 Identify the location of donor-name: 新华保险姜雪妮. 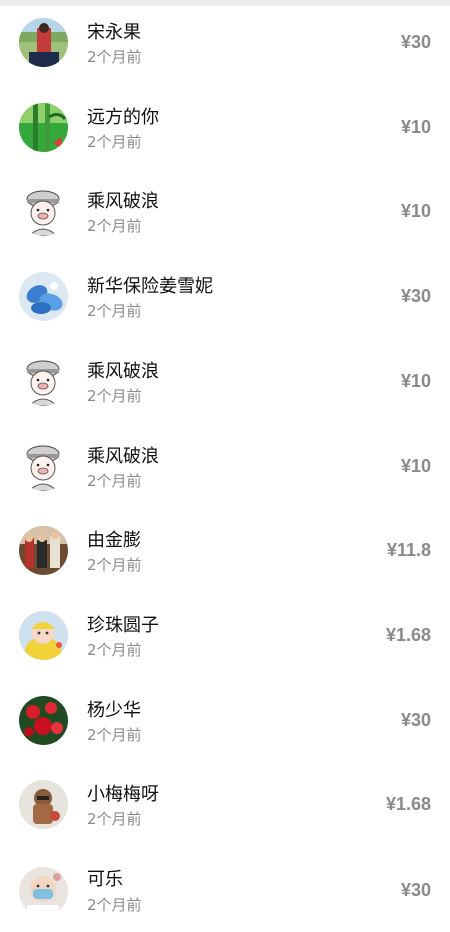
(150, 287).